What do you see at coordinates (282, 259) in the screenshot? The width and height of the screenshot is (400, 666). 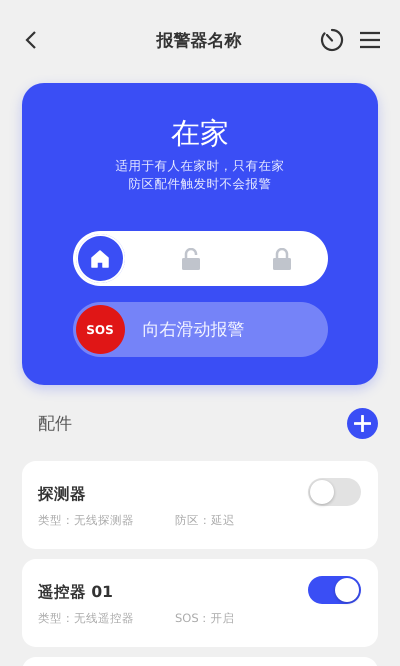 I see `padlock-icon` at bounding box center [282, 259].